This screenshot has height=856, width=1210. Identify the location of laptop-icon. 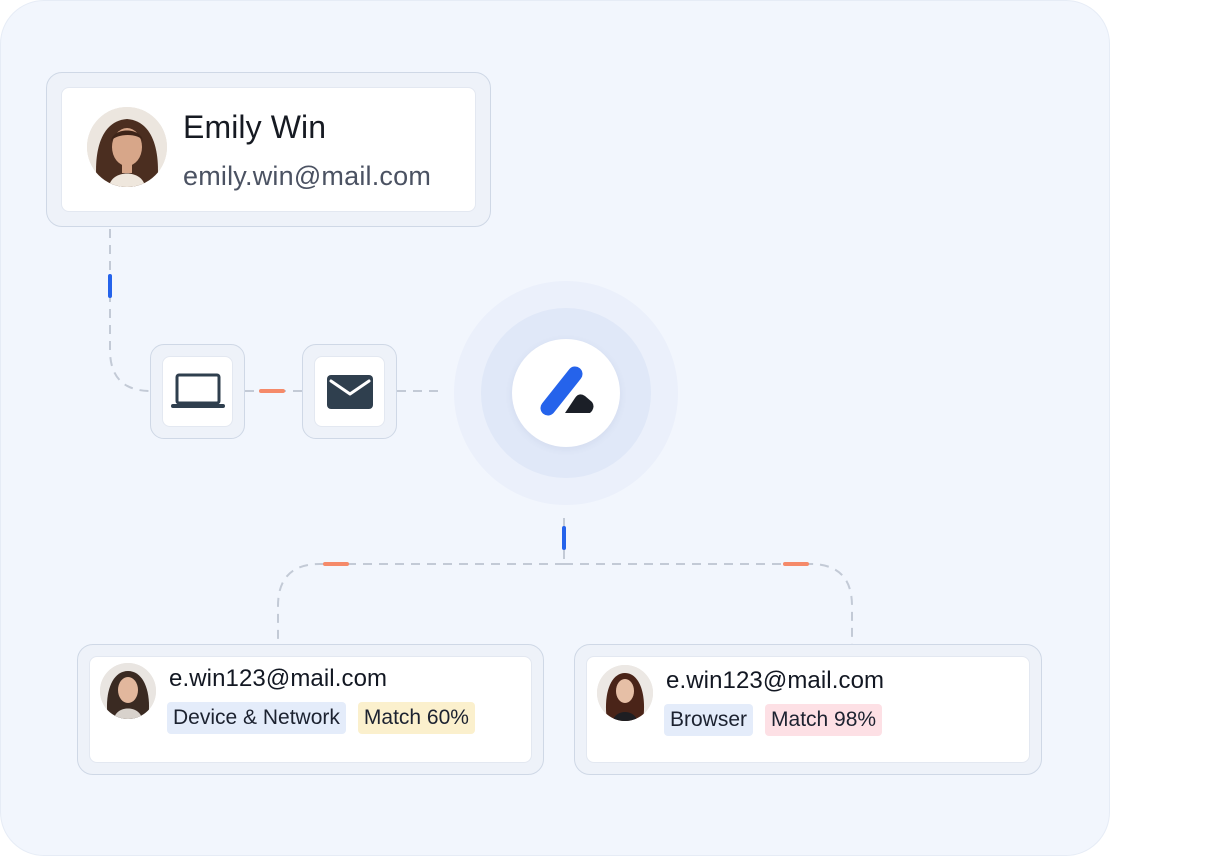
(197, 390).